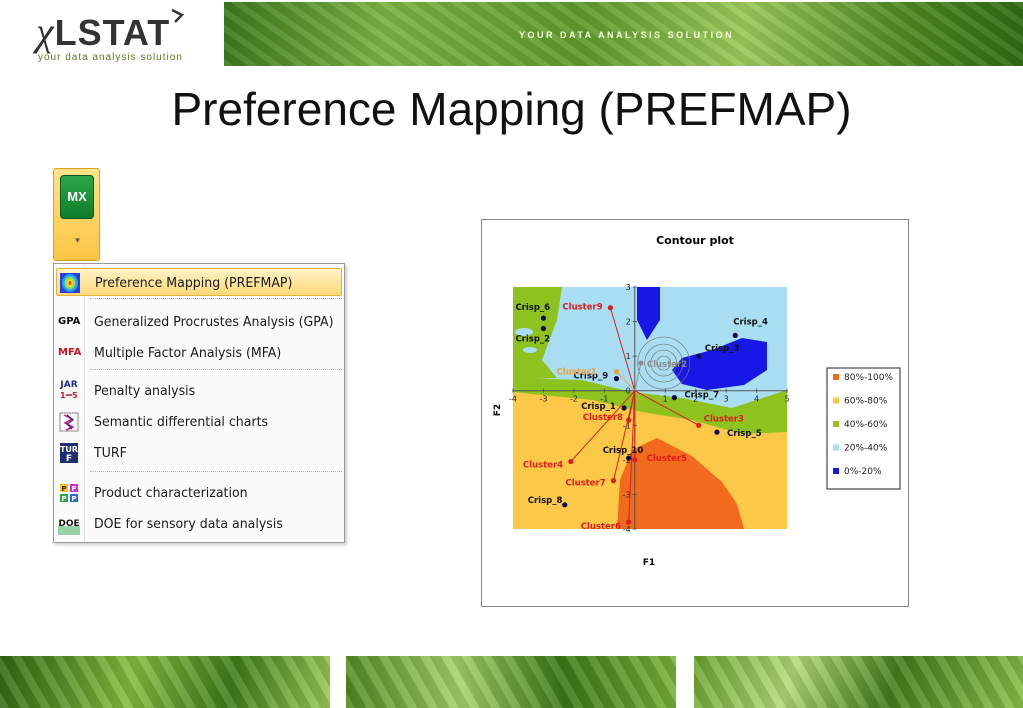 Image resolution: width=1023 pixels, height=708 pixels. Describe the element at coordinates (722, 349) in the screenshot. I see `product-label: Crisp_3` at that location.